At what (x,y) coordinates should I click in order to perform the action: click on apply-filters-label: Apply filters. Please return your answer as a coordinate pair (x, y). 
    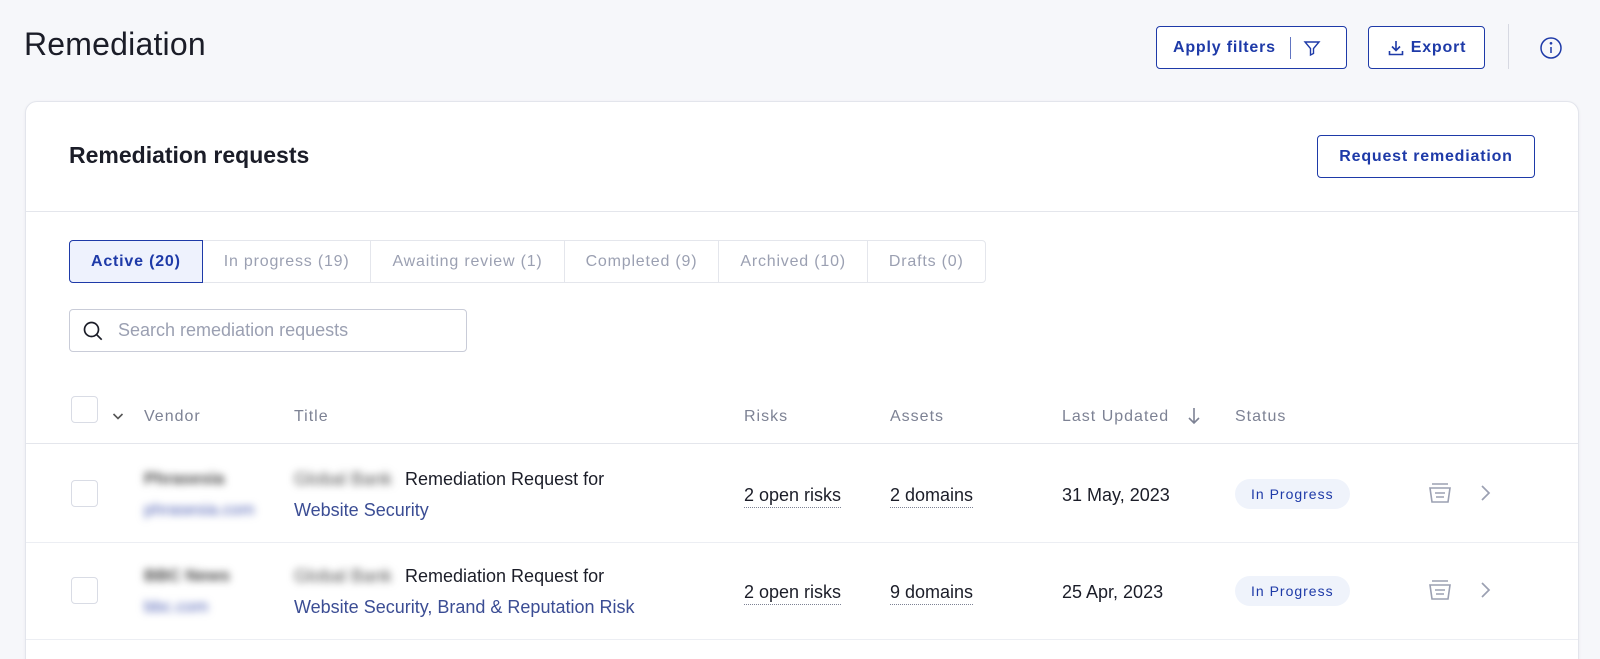
    Looking at the image, I should click on (1224, 47).